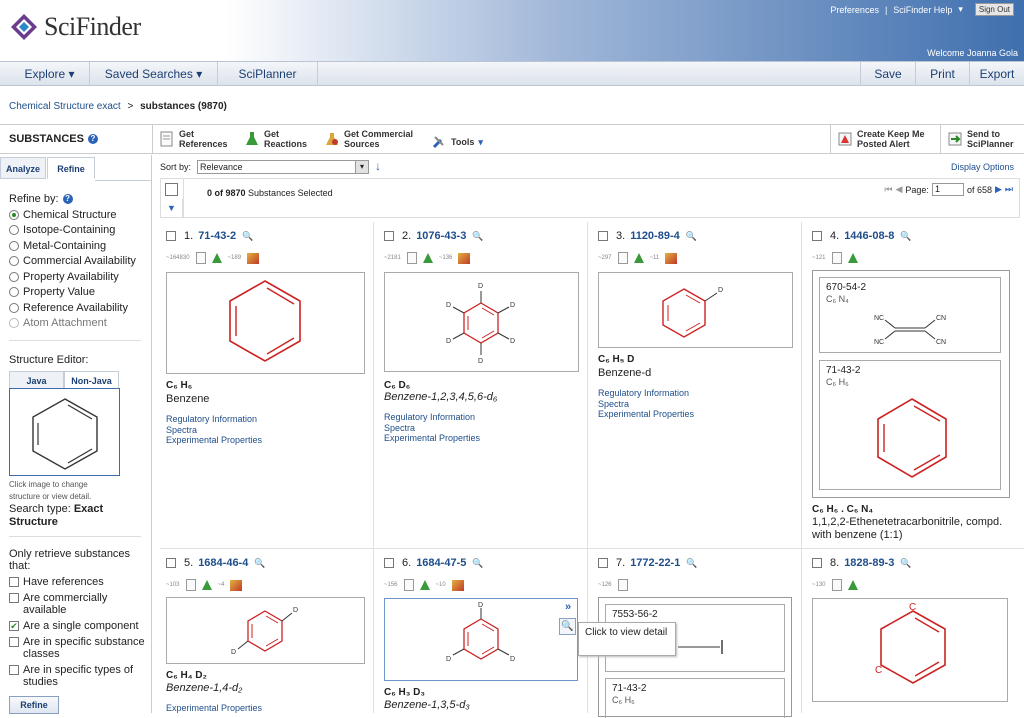  I want to click on multicomponent-structure: 7553-56-2 71-43-2 C₆ H₆, so click(695, 657).